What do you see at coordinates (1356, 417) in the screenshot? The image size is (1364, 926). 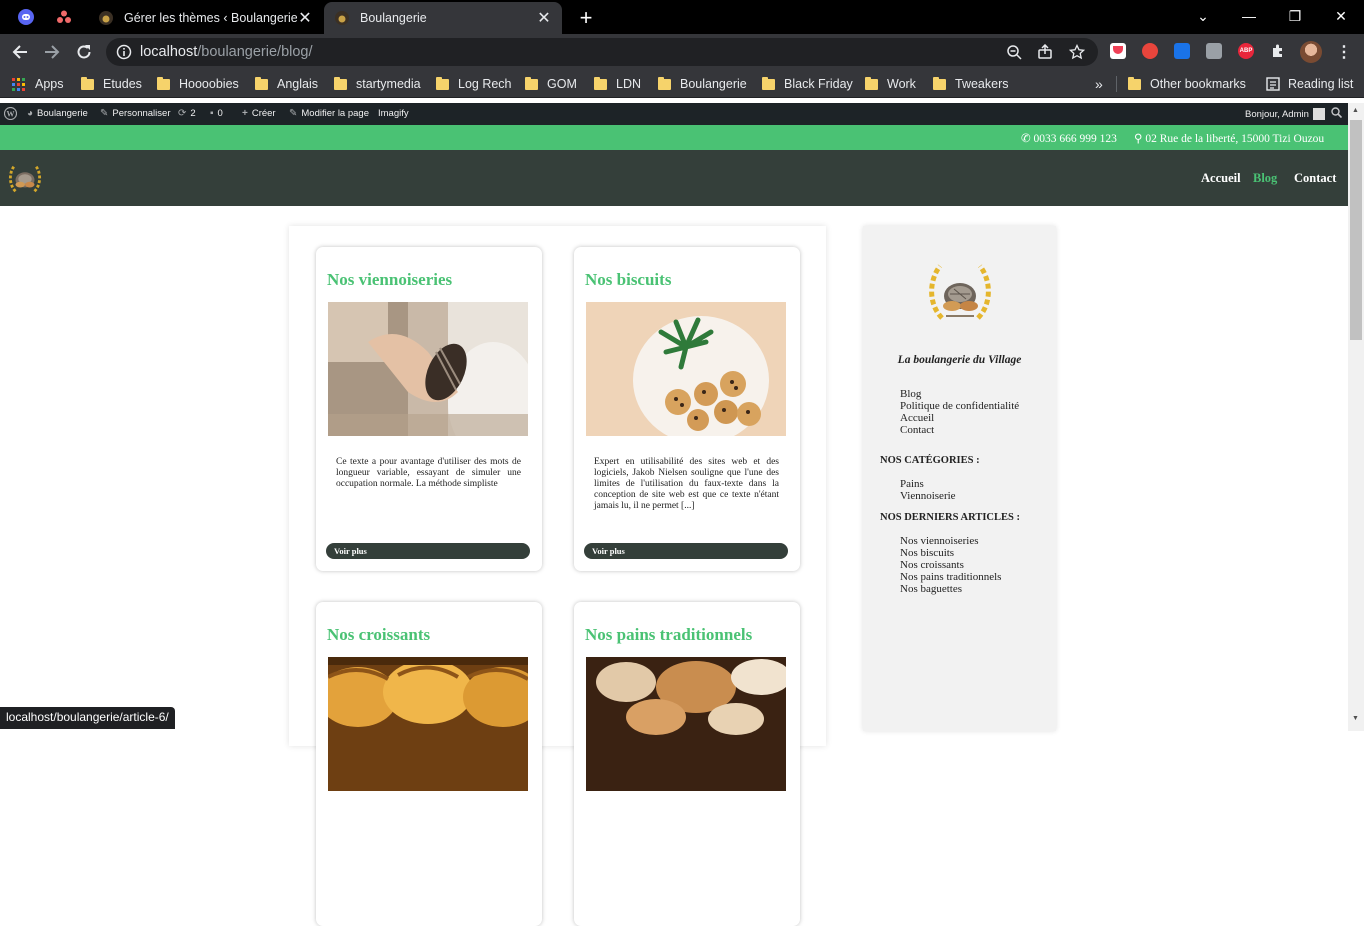 I see `page-scrollbar: ▲ ▼` at bounding box center [1356, 417].